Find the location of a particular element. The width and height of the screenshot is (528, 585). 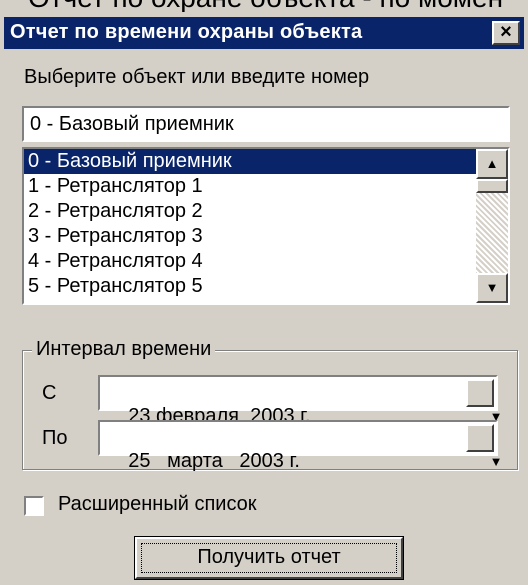

list-item: 0 - Базовый приемник is located at coordinates (250, 161).